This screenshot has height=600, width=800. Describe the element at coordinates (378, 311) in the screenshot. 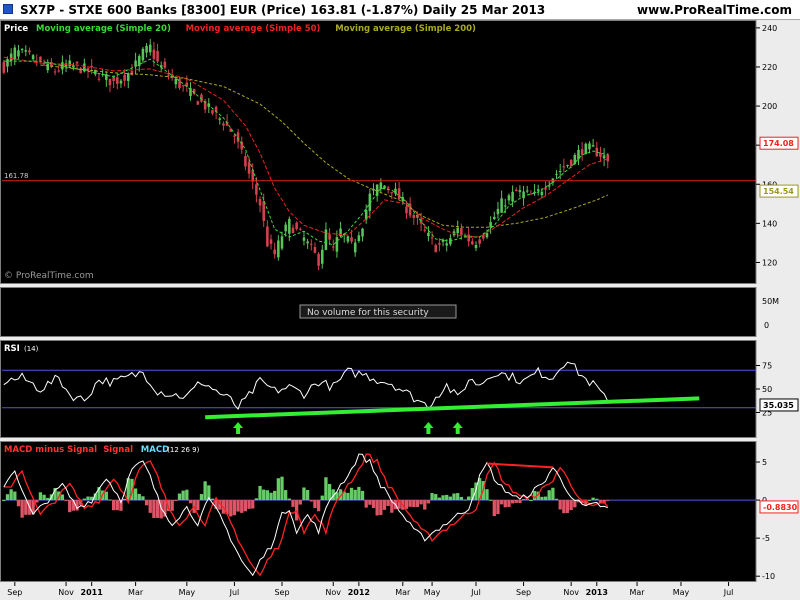

I see `no-volume-box: No volume for this security` at that location.